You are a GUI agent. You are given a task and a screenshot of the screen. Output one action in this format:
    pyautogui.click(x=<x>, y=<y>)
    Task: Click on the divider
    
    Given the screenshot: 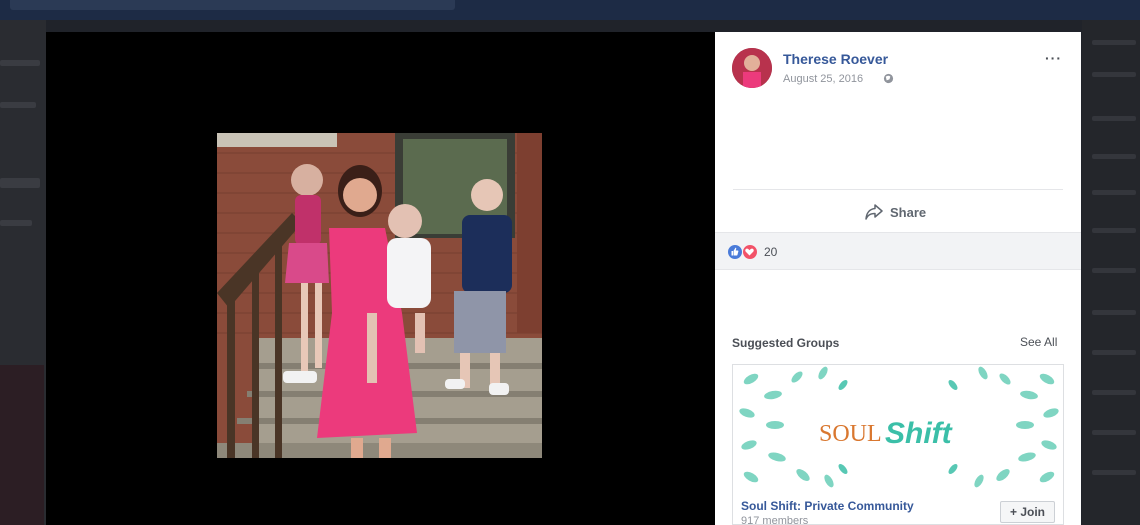 What is the action you would take?
    pyautogui.click(x=898, y=189)
    